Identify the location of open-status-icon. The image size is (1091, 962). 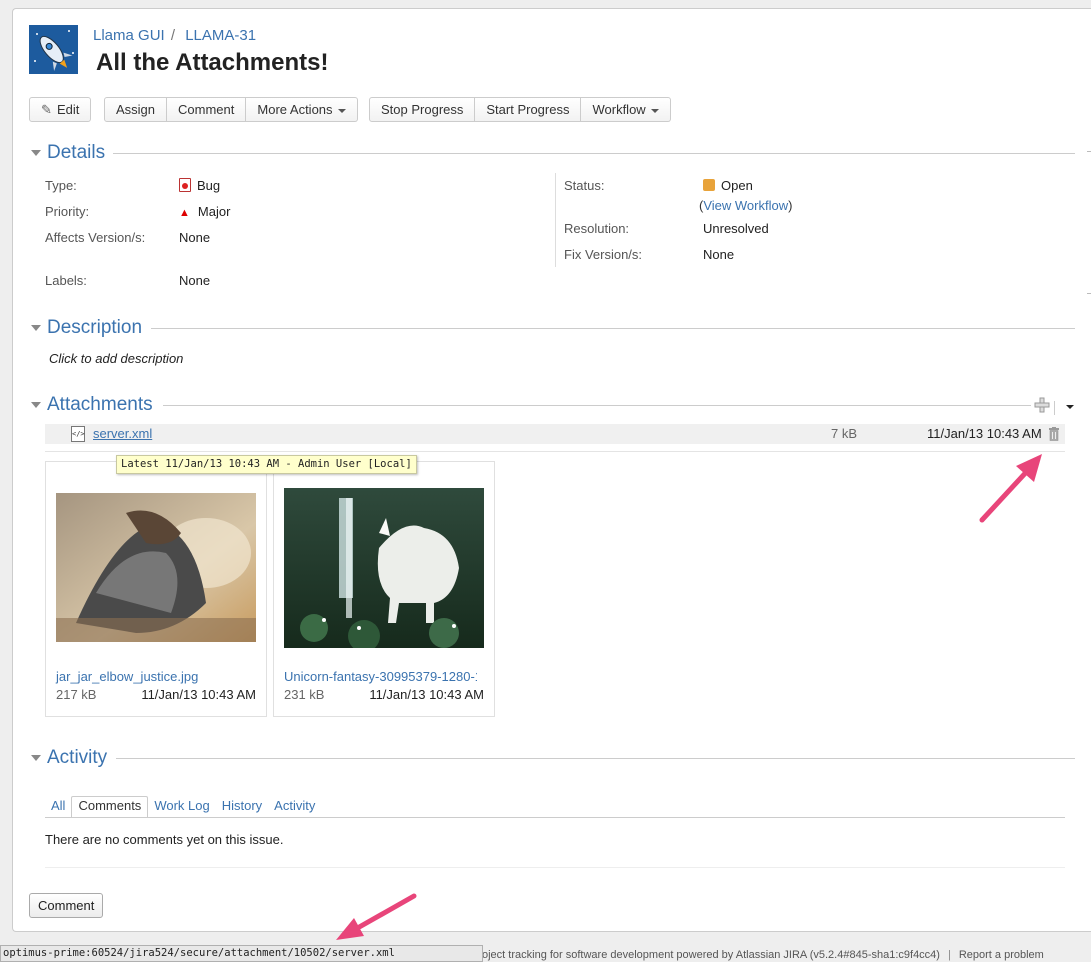
(709, 185).